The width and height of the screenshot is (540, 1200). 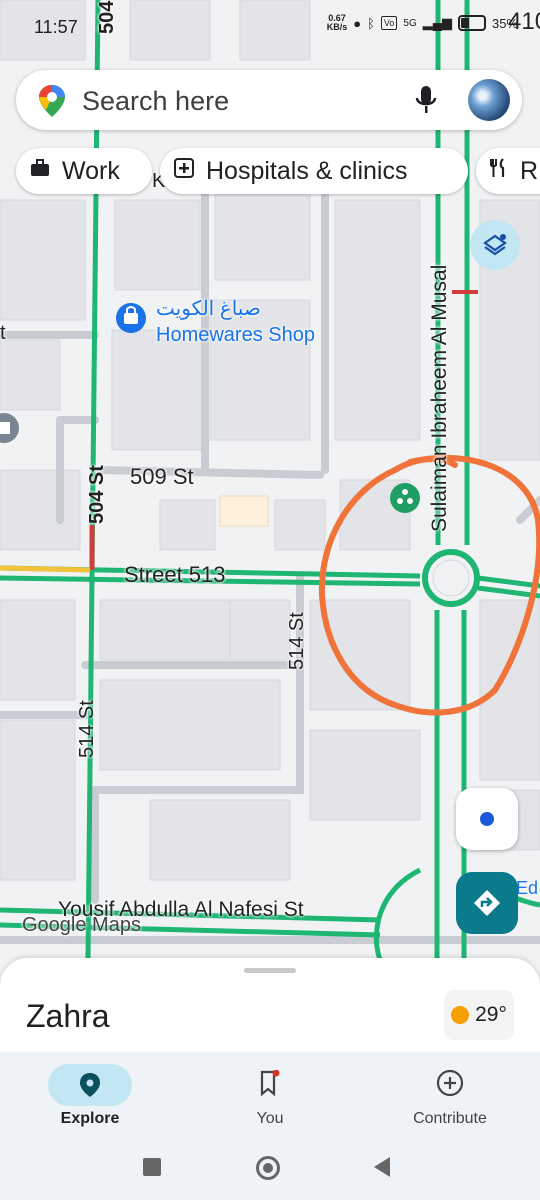 I want to click on place-pin-icon, so click(x=405, y=498).